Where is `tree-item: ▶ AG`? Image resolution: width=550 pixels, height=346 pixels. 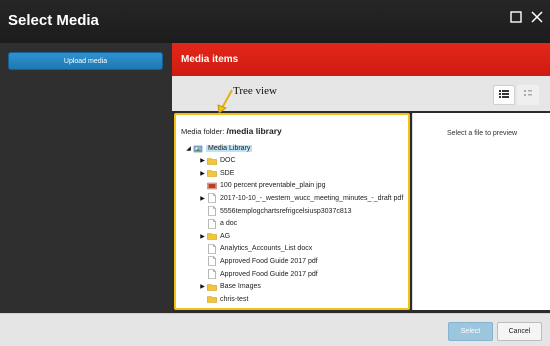 tree-item: ▶ AG is located at coordinates (214, 236).